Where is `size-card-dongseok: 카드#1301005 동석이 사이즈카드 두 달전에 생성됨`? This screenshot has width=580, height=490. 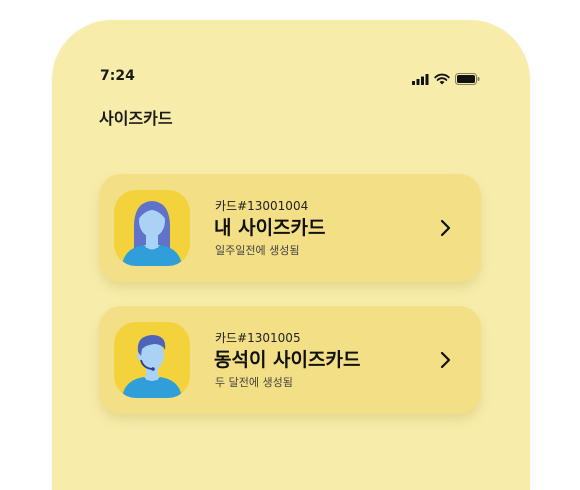
size-card-dongseok: 카드#1301005 동석이 사이즈카드 두 달전에 생성됨 is located at coordinates (290, 360).